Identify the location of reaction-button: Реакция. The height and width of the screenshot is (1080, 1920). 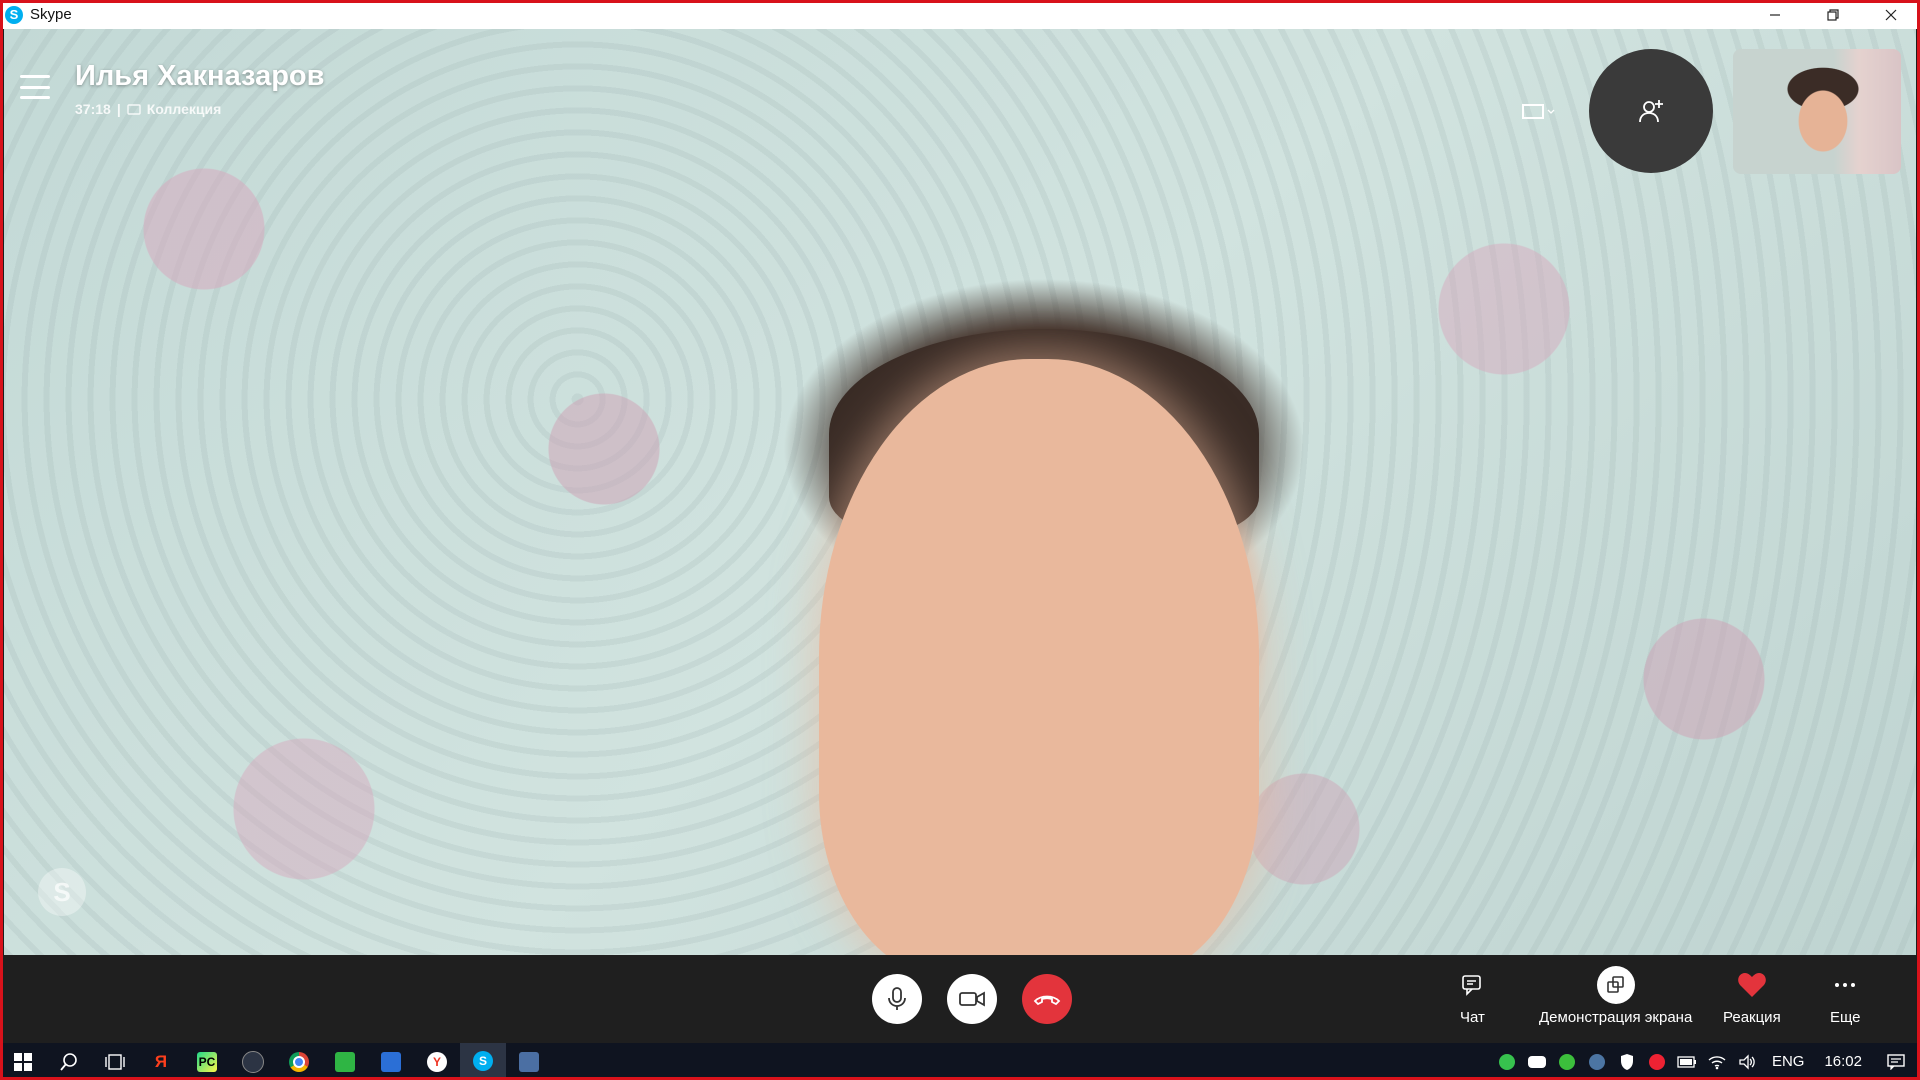
(1752, 997).